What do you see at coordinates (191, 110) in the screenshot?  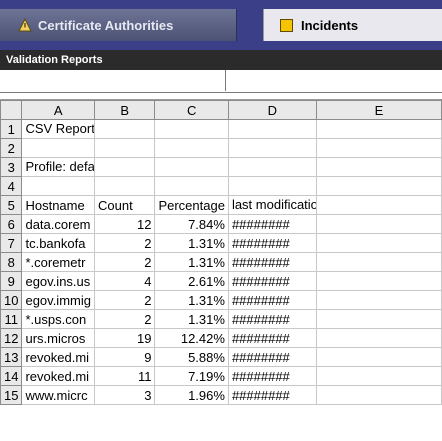 I see `column-header-c: C` at bounding box center [191, 110].